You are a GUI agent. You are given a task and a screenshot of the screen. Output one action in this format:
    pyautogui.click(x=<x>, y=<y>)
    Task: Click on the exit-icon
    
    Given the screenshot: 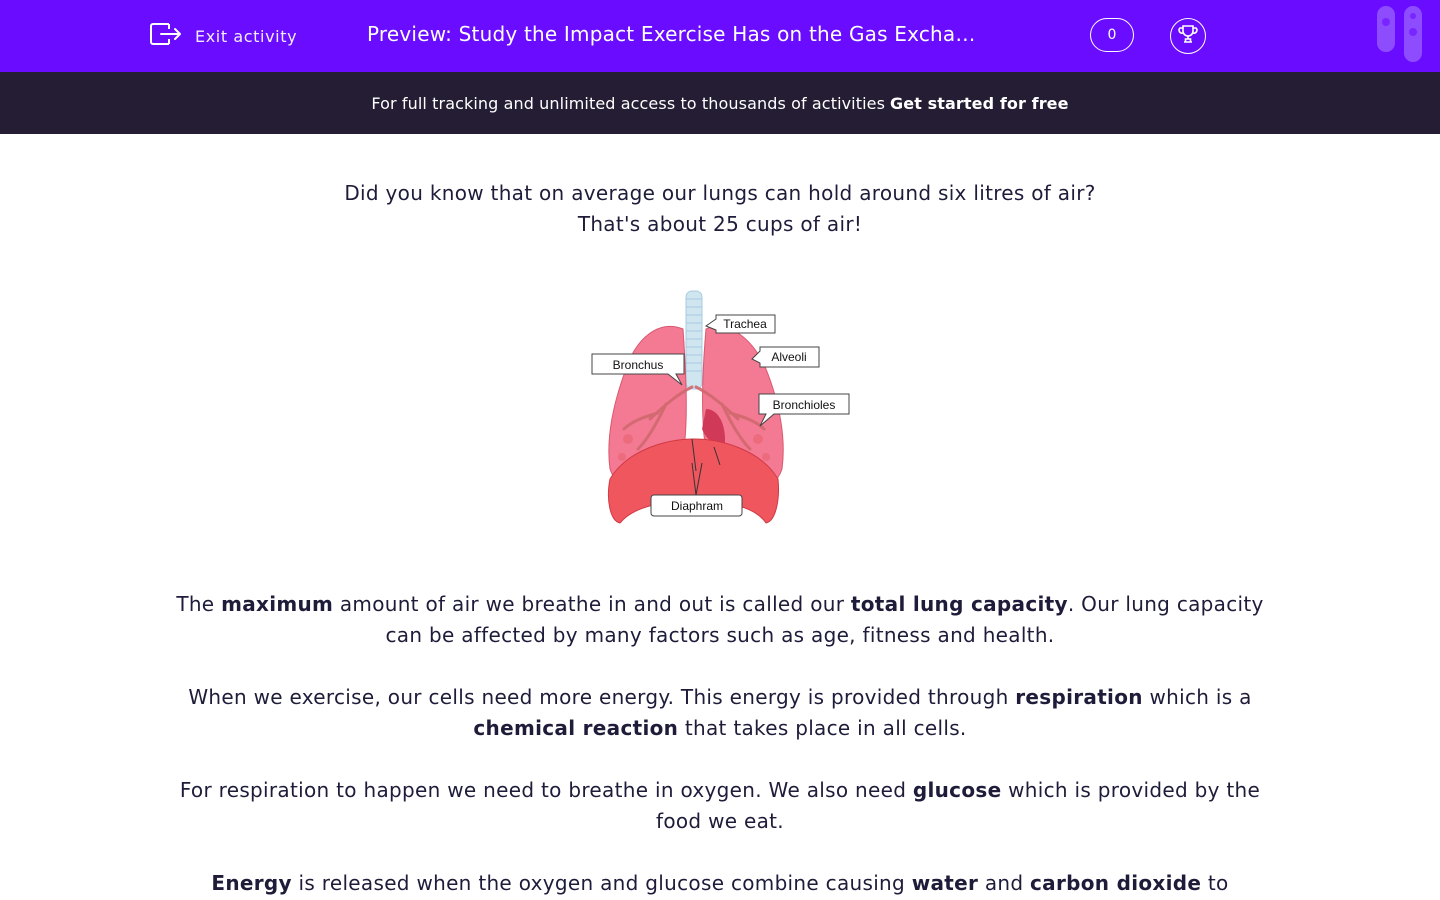 What is the action you would take?
    pyautogui.click(x=166, y=36)
    